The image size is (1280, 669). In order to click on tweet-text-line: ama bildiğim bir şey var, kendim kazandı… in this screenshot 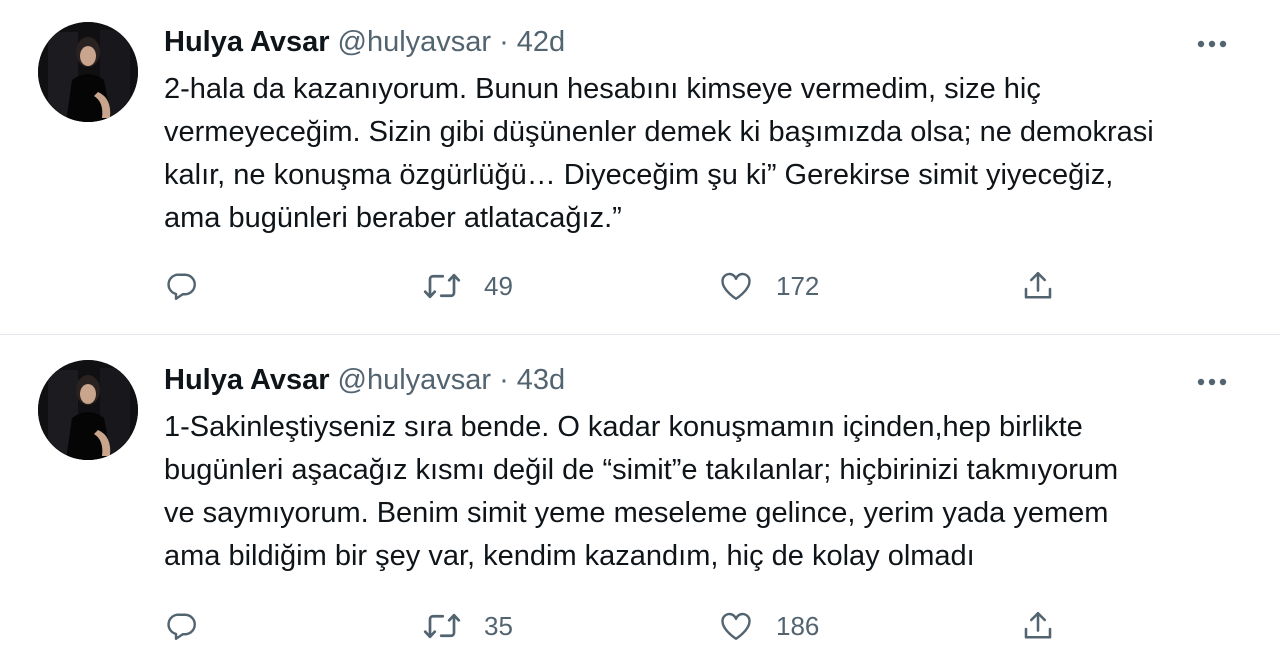, I will do `click(569, 556)`.